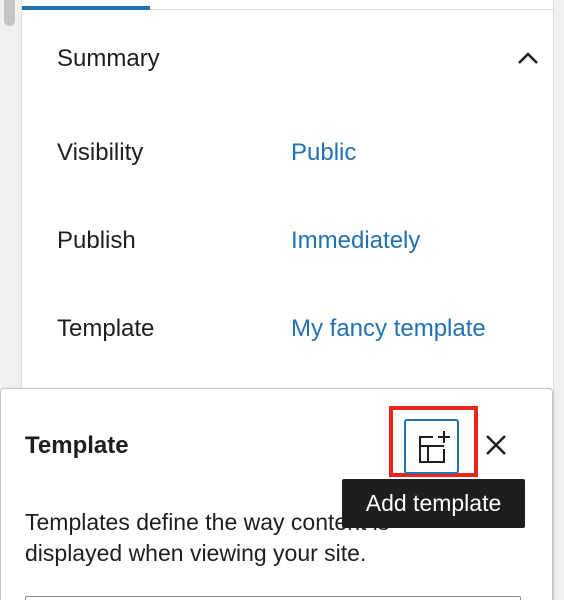 The height and width of the screenshot is (600, 564). Describe the element at coordinates (388, 329) in the screenshot. I see `template-toggle: My fancy template` at that location.